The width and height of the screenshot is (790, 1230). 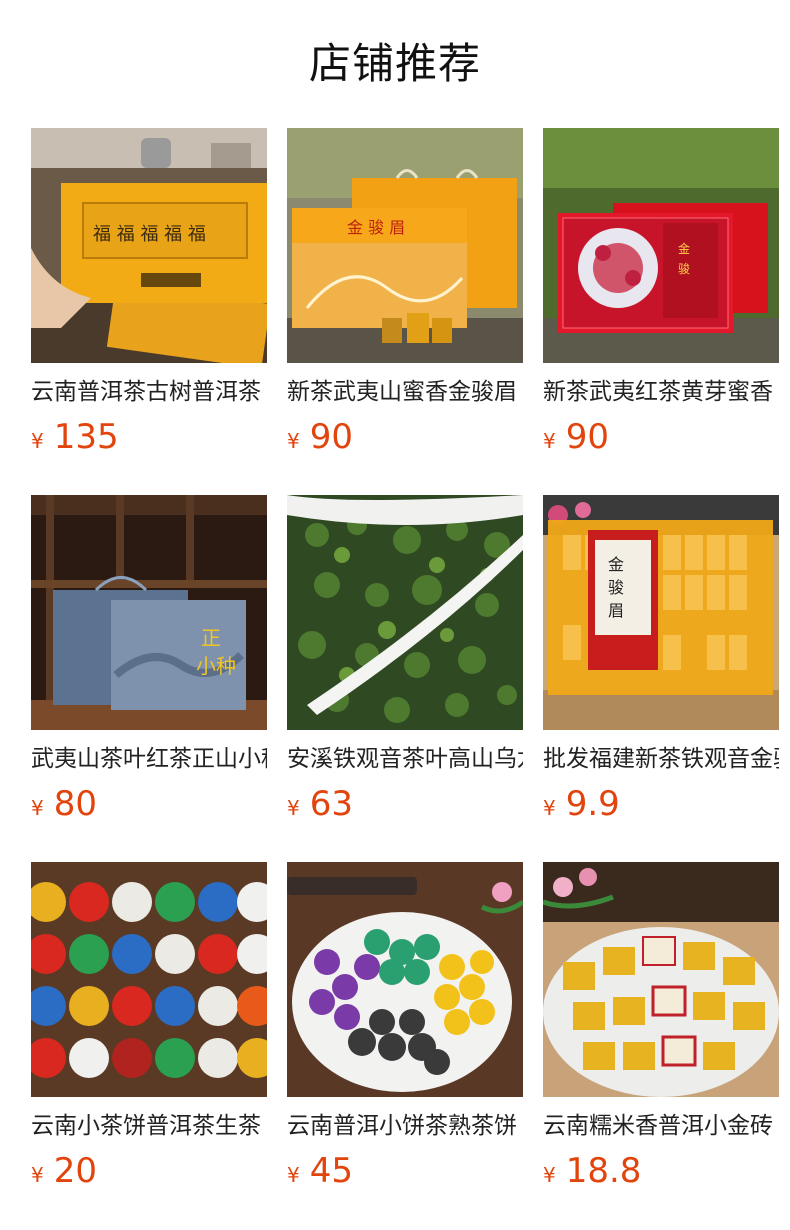 I want to click on product-name: 安溪铁观音茶叶高山乌龙, so click(x=405, y=759).